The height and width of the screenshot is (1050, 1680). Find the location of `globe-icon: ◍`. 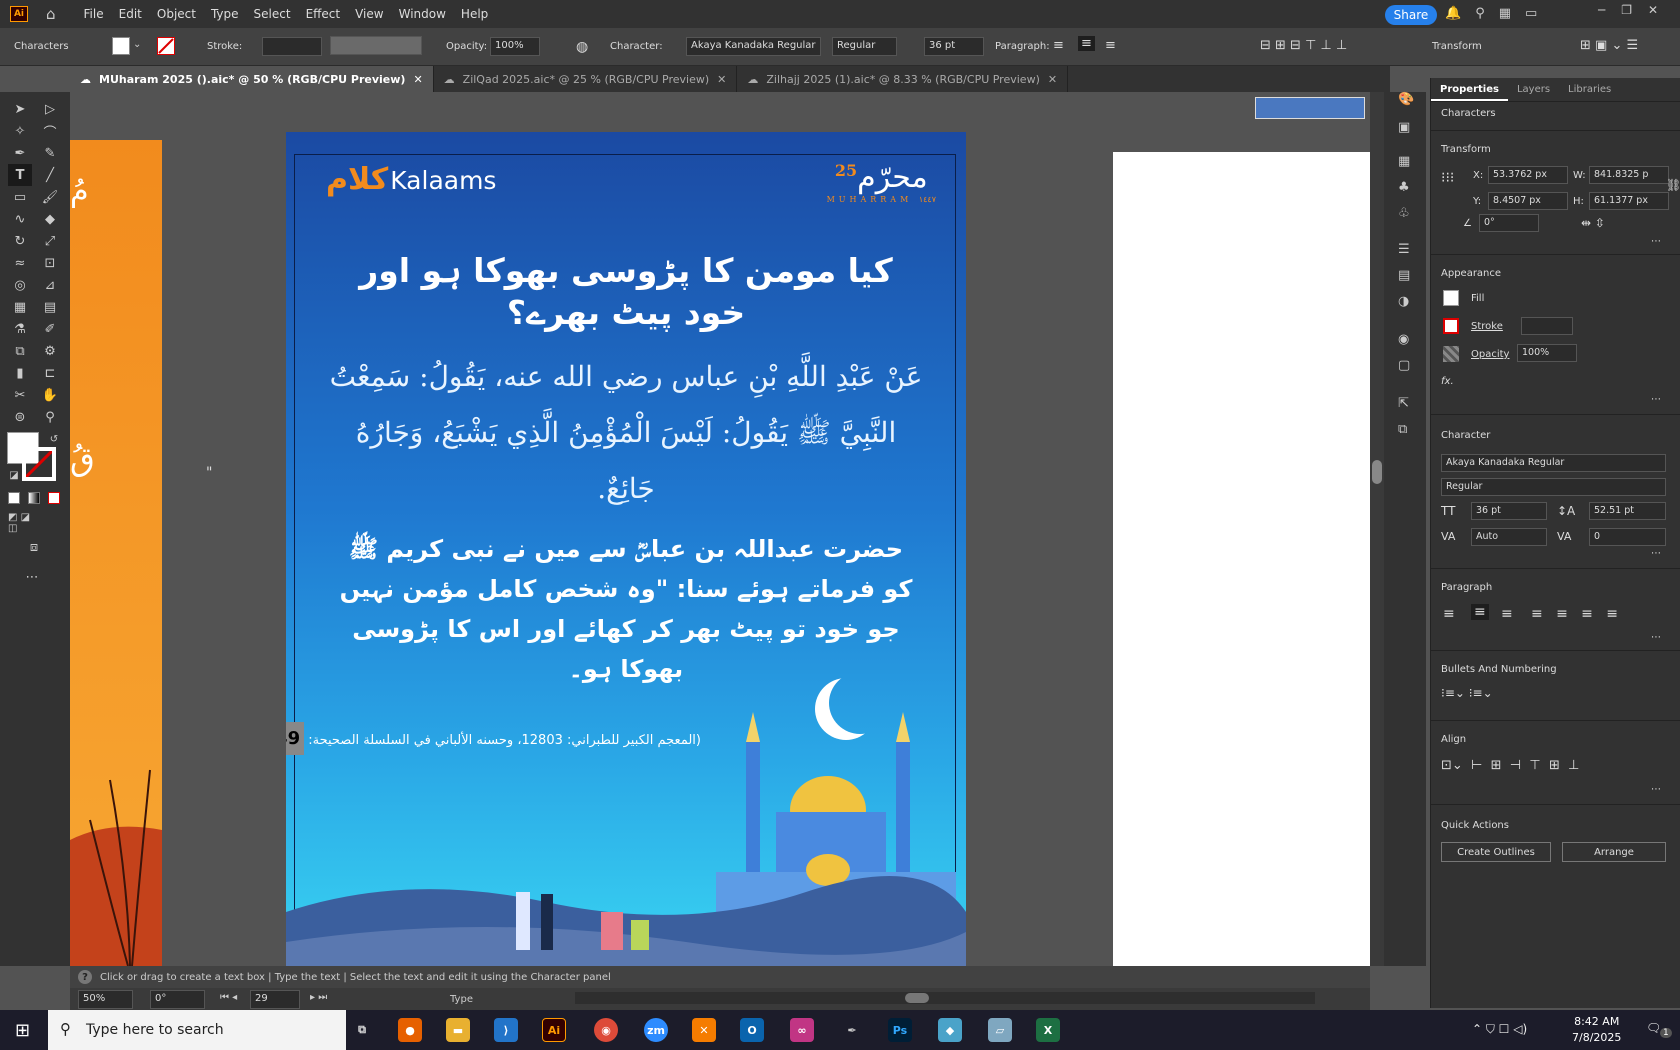

globe-icon: ◍ is located at coordinates (582, 47).